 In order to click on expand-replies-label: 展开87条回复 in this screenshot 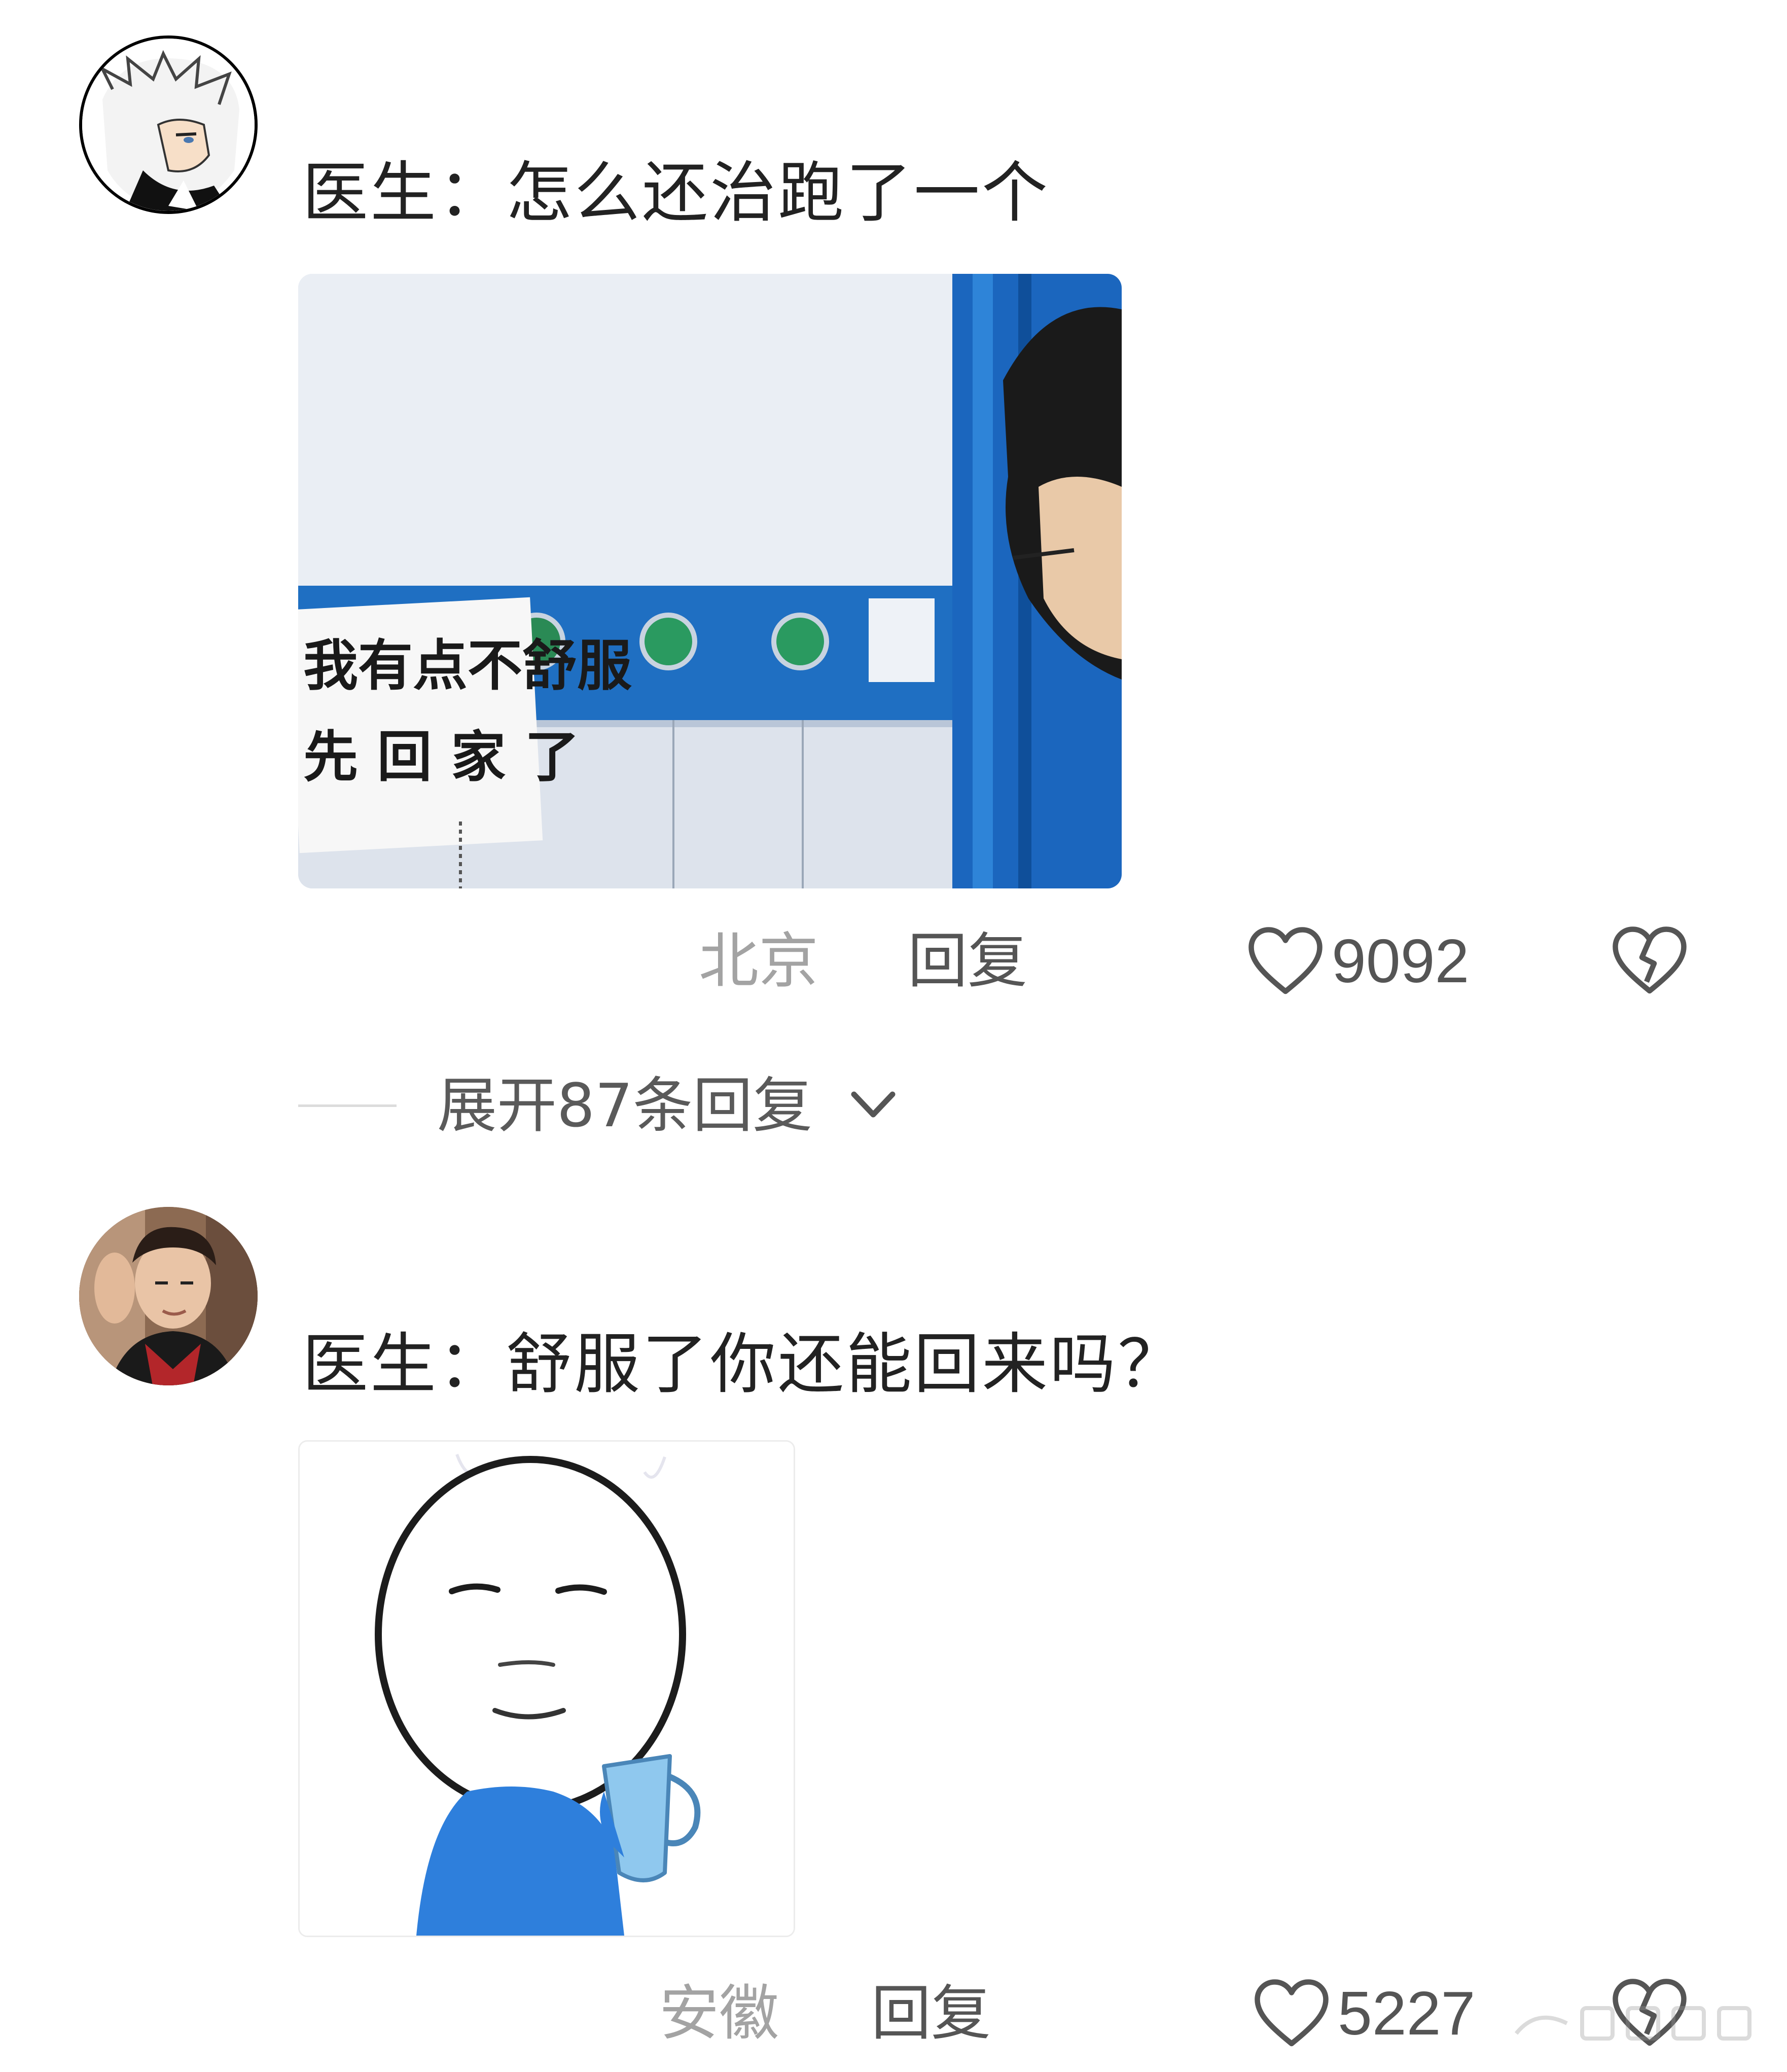, I will do `click(624, 1105)`.